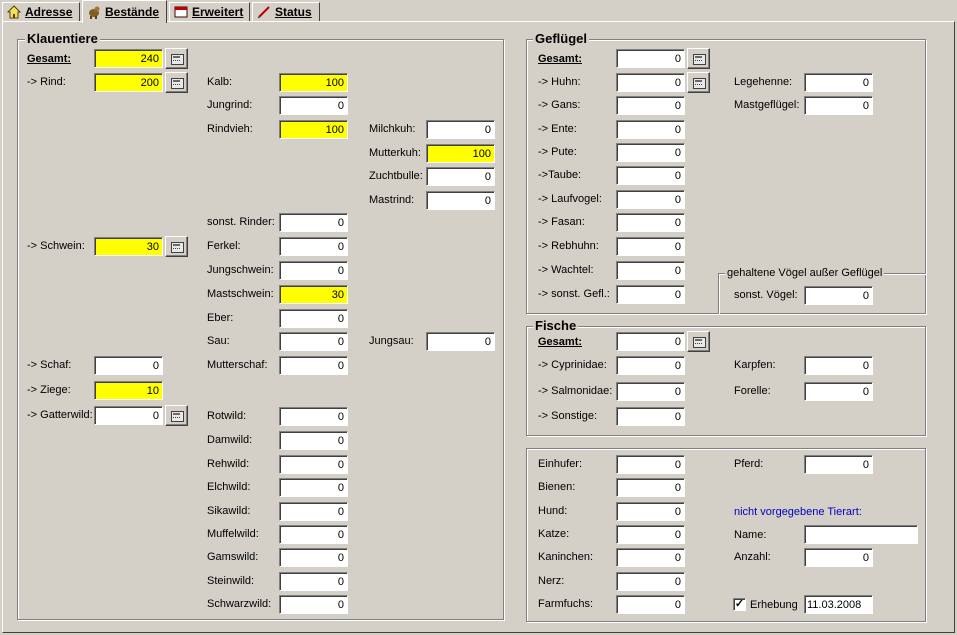  Describe the element at coordinates (553, 511) in the screenshot. I see `sonstige-item-label: Hund:` at that location.